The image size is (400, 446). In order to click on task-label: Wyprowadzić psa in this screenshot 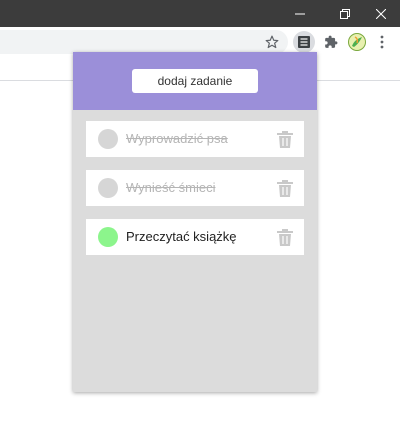, I will do `click(177, 138)`.